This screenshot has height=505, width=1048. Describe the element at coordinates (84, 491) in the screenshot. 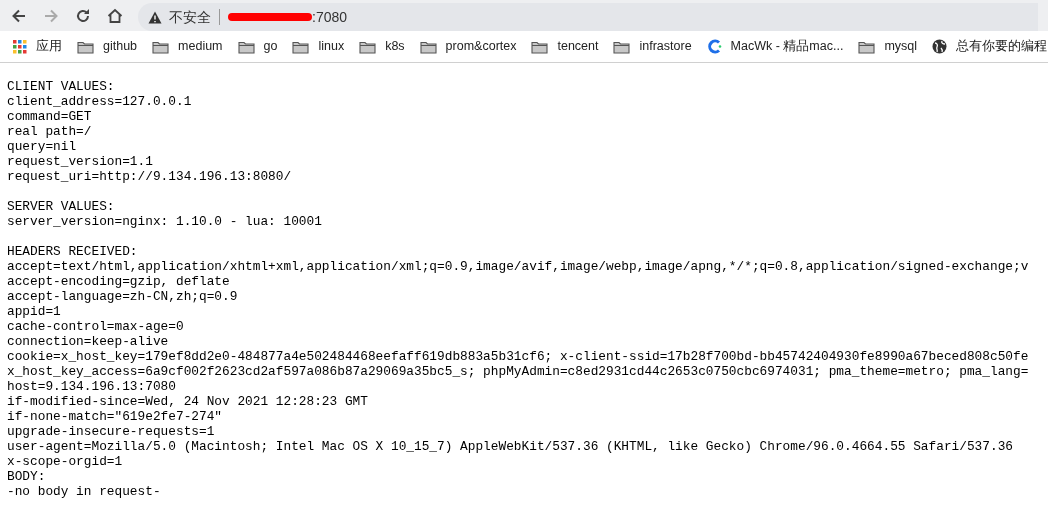

I see `value-line: -no body in request-` at that location.